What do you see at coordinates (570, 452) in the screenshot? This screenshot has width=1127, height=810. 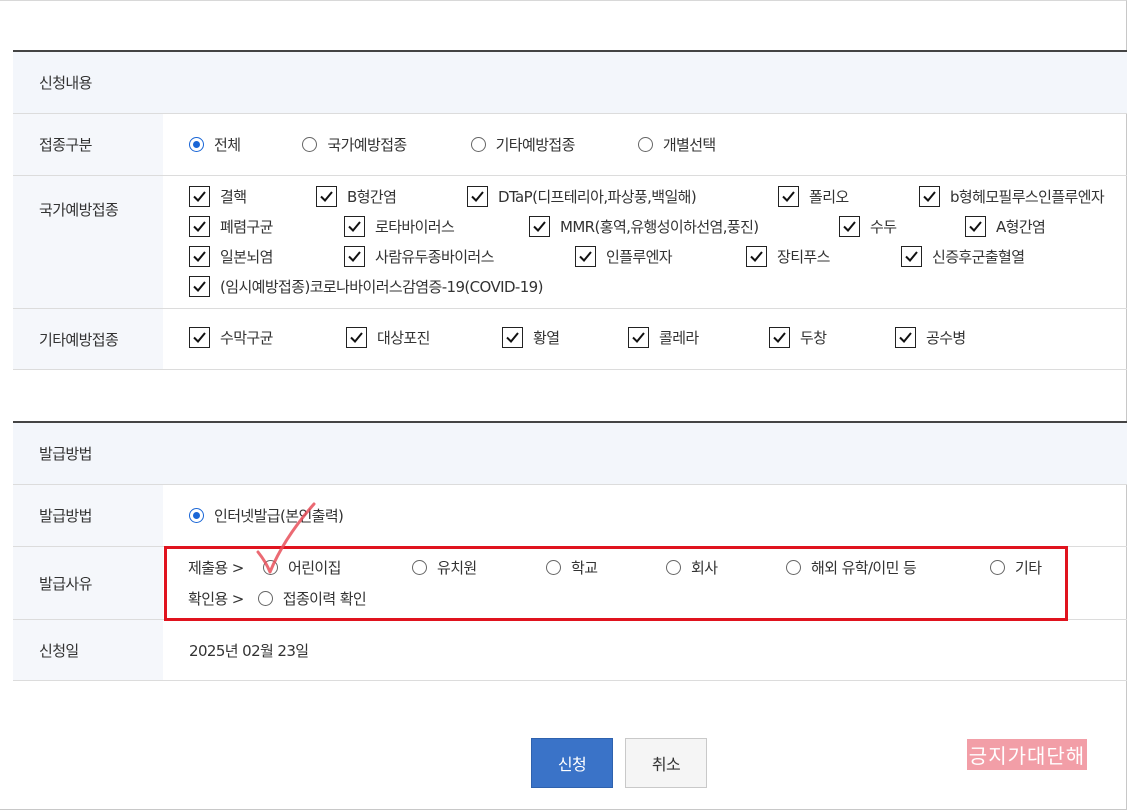 I see `issue-section-title: 발급방법` at bounding box center [570, 452].